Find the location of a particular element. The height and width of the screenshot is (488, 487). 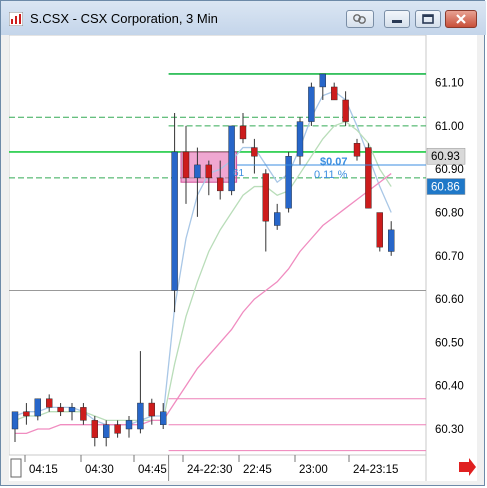

y-tick-label: 60.40 is located at coordinates (449, 387).